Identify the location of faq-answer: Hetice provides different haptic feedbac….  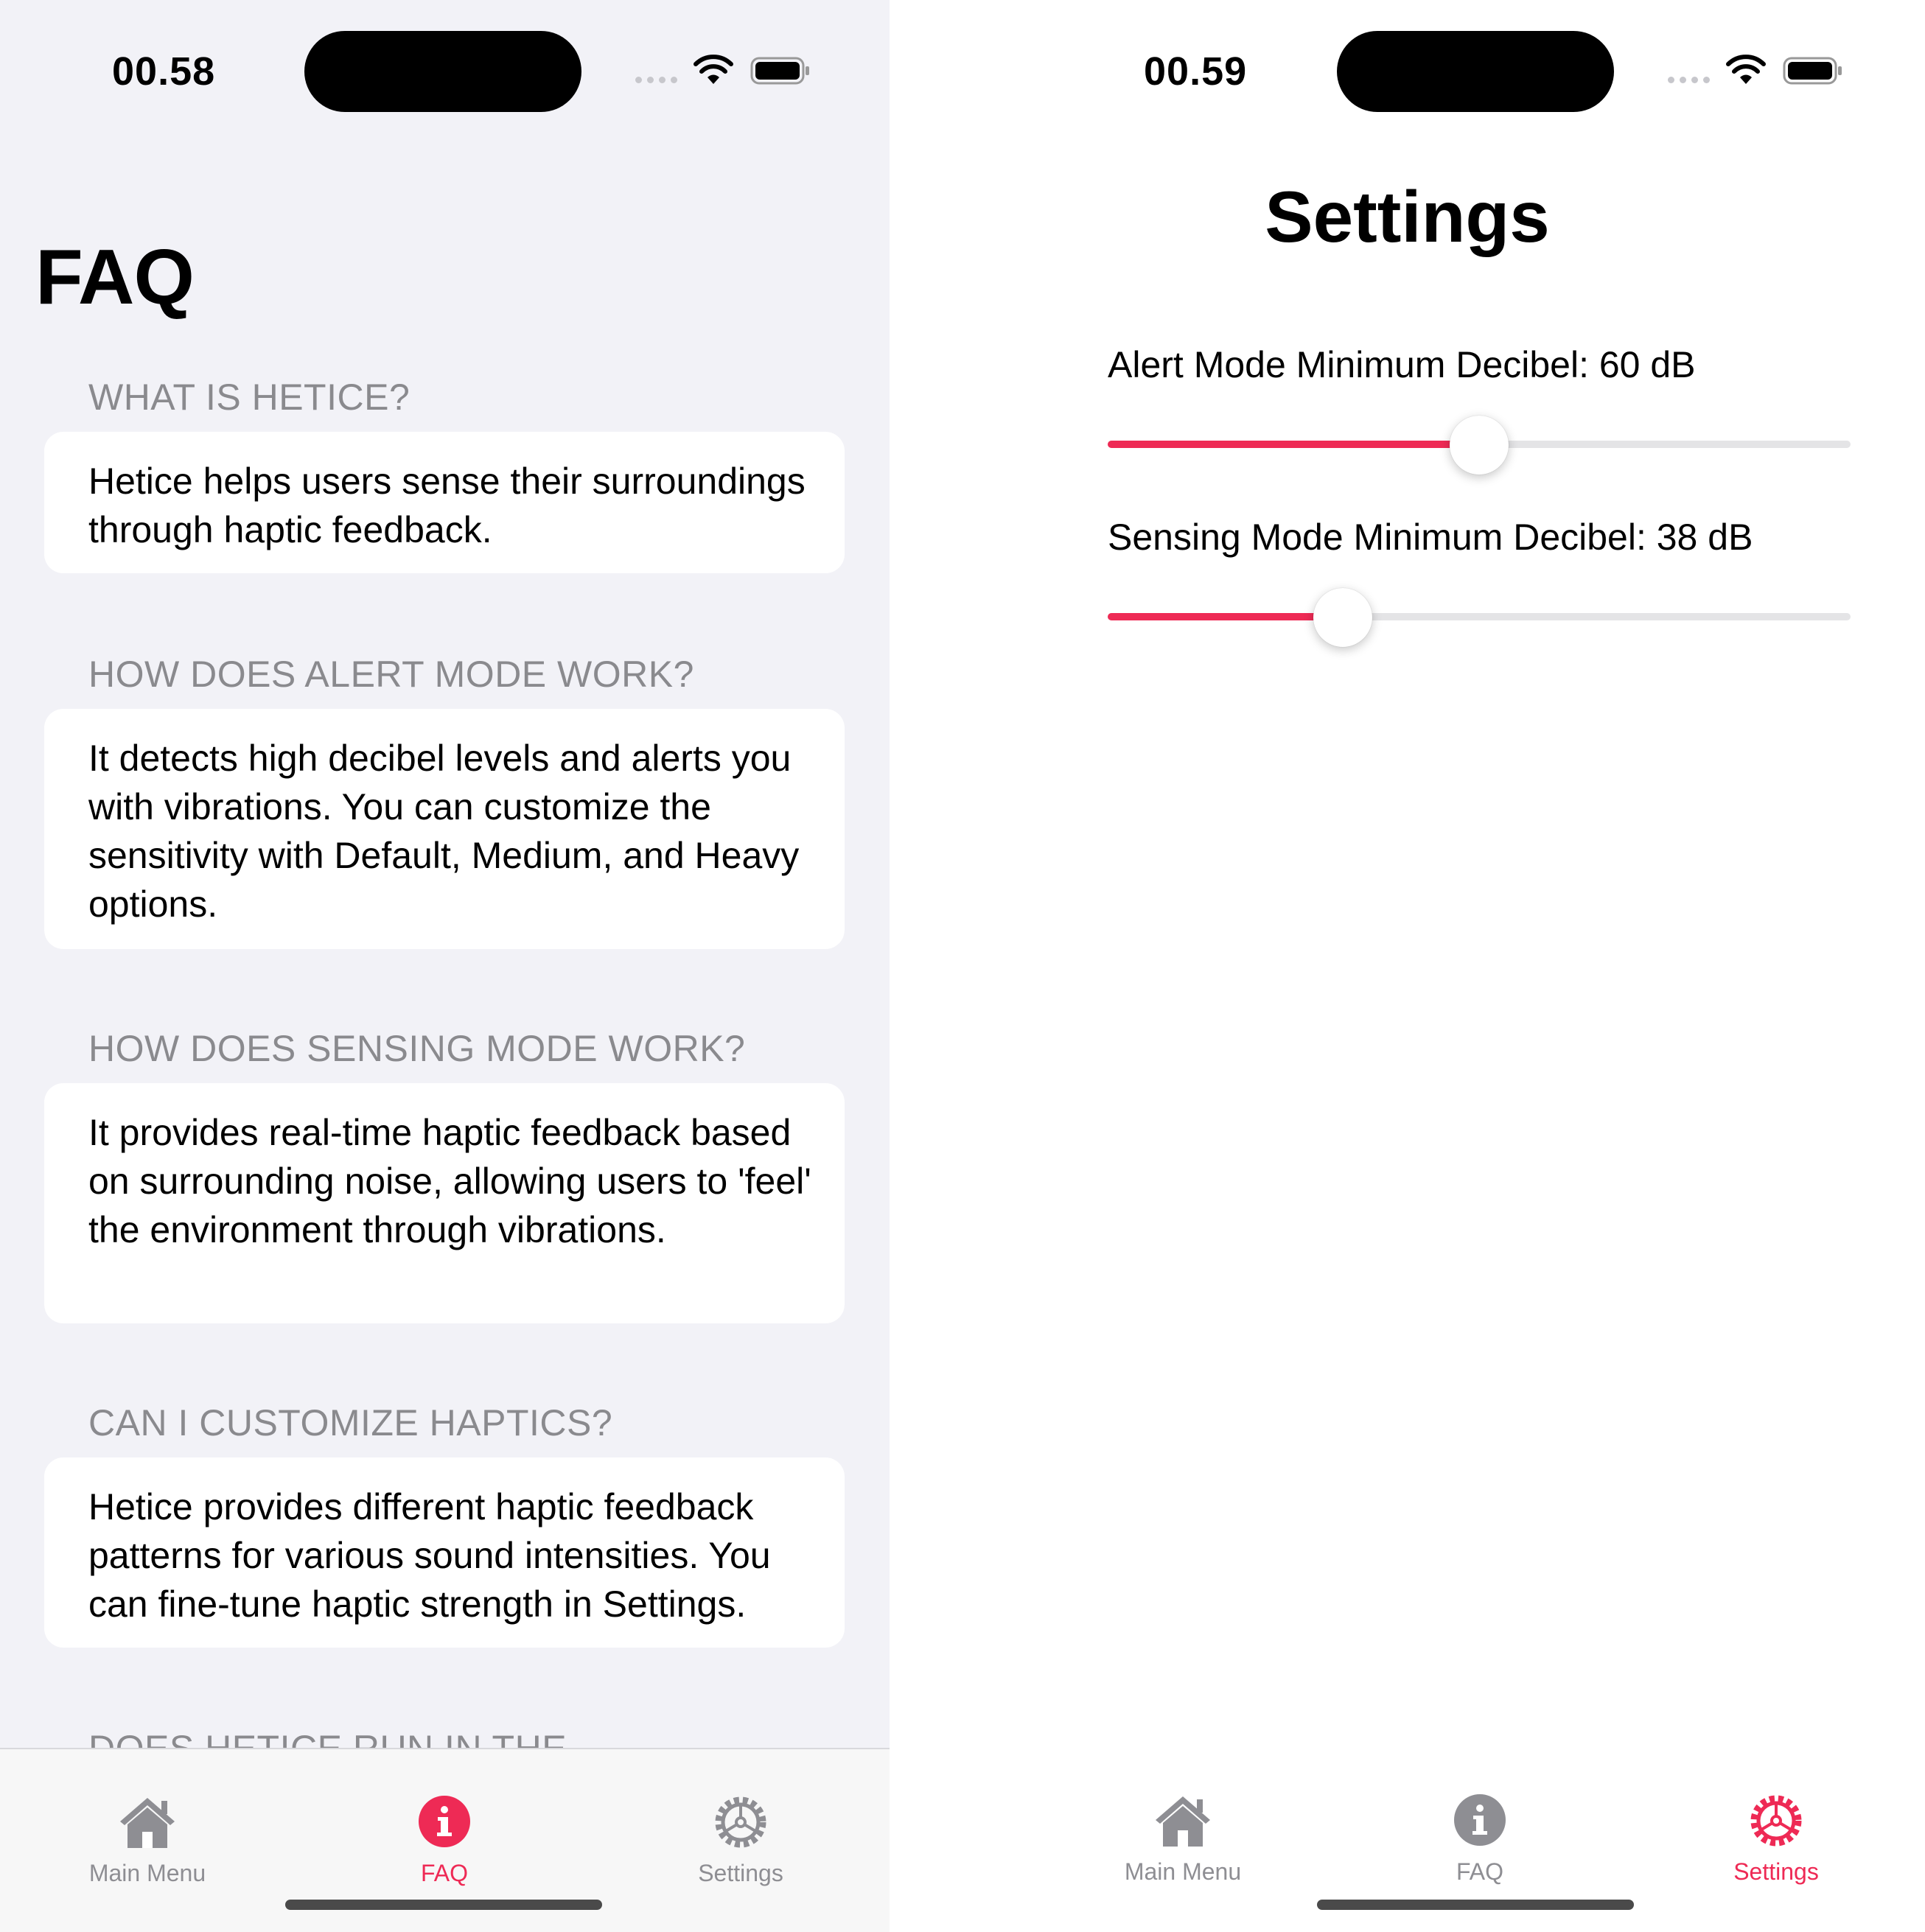
(429, 1555).